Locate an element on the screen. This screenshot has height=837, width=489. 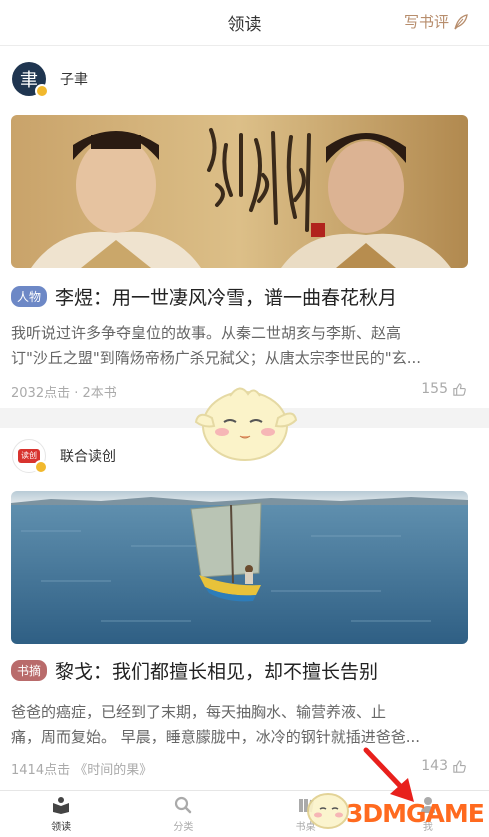
author-row: 读创 联合读创 is located at coordinates (64, 456).